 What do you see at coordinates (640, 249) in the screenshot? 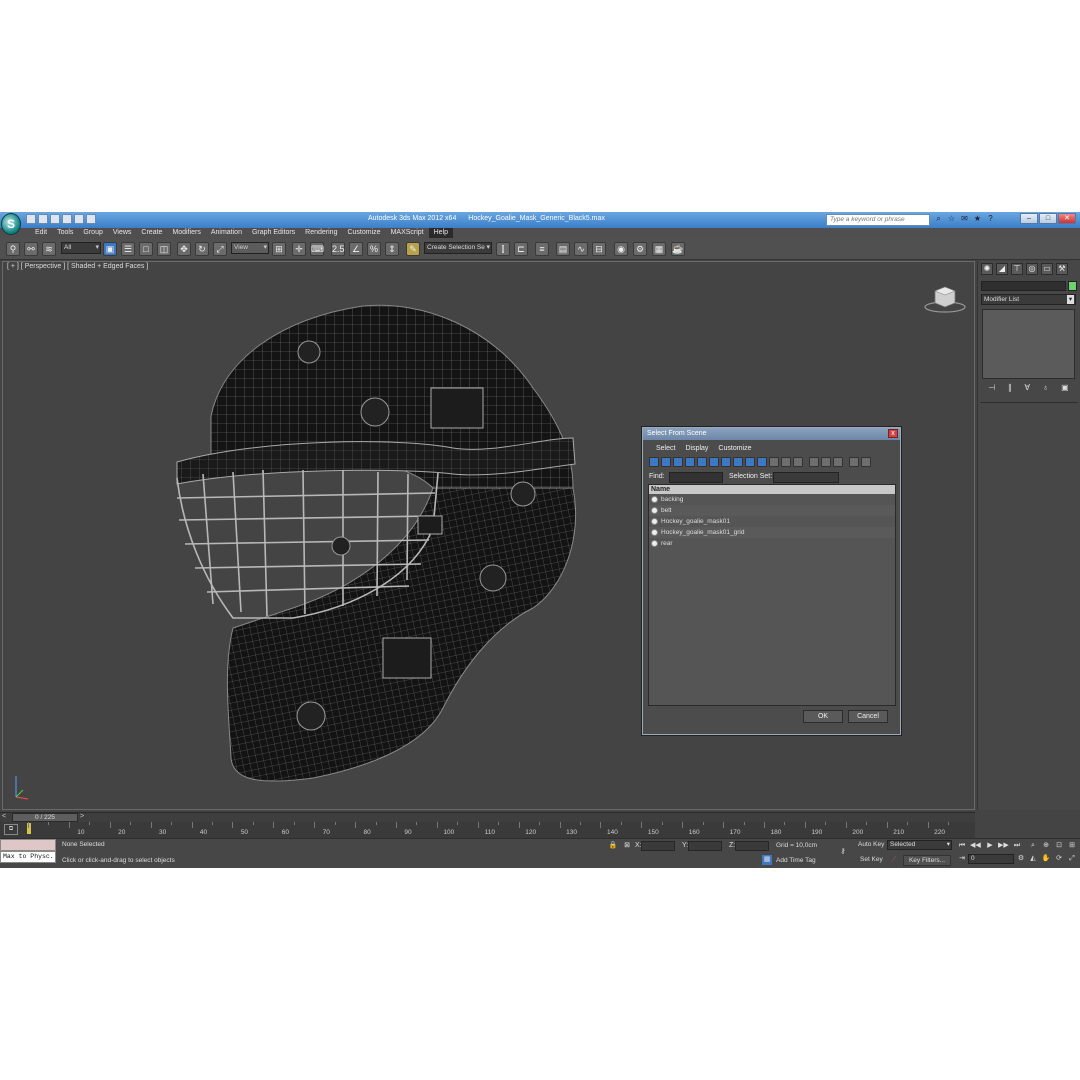
I see `render-setup-icon: ⚙` at bounding box center [640, 249].